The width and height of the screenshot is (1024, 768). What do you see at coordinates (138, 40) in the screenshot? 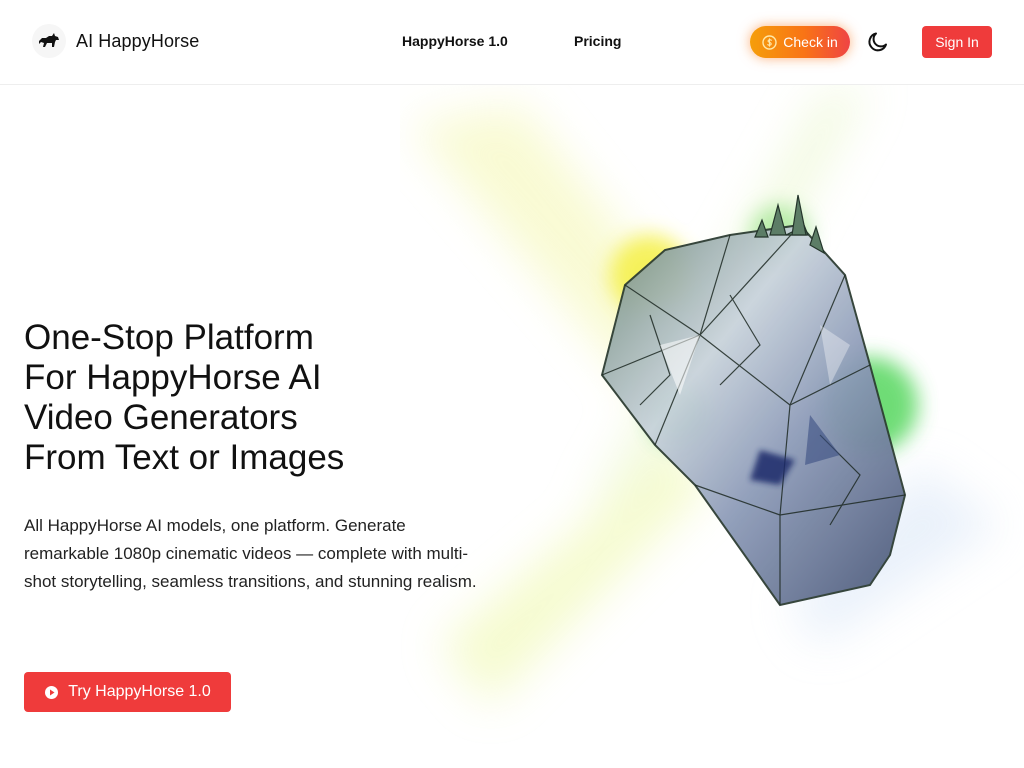
I see `brand-name: AI HappyHorse` at bounding box center [138, 40].